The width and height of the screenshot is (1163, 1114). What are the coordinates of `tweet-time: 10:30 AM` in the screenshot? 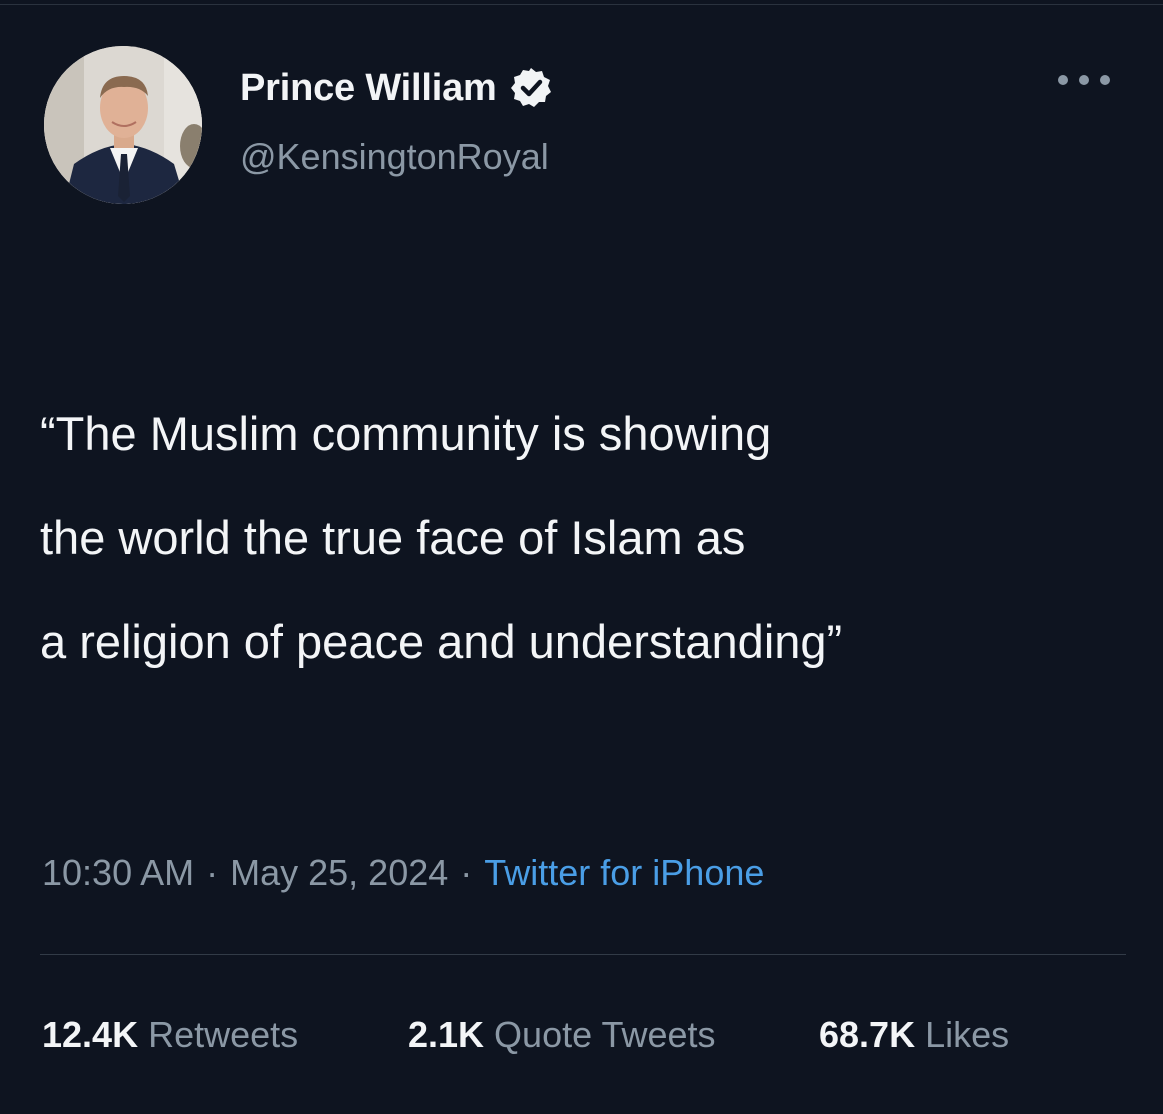 It's located at (118, 872).